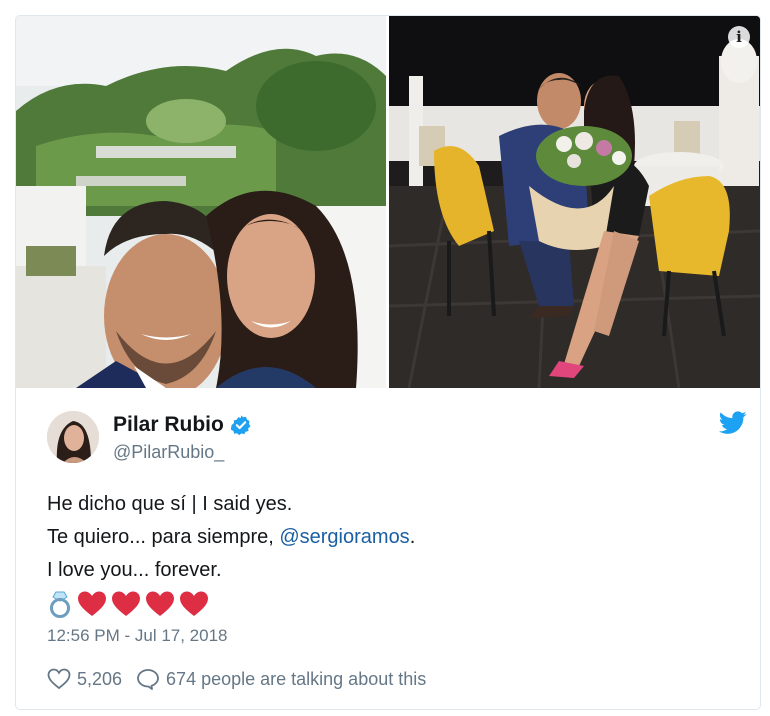 The height and width of the screenshot is (716, 770). I want to click on tweet-line-2-suffix: ., so click(412, 537).